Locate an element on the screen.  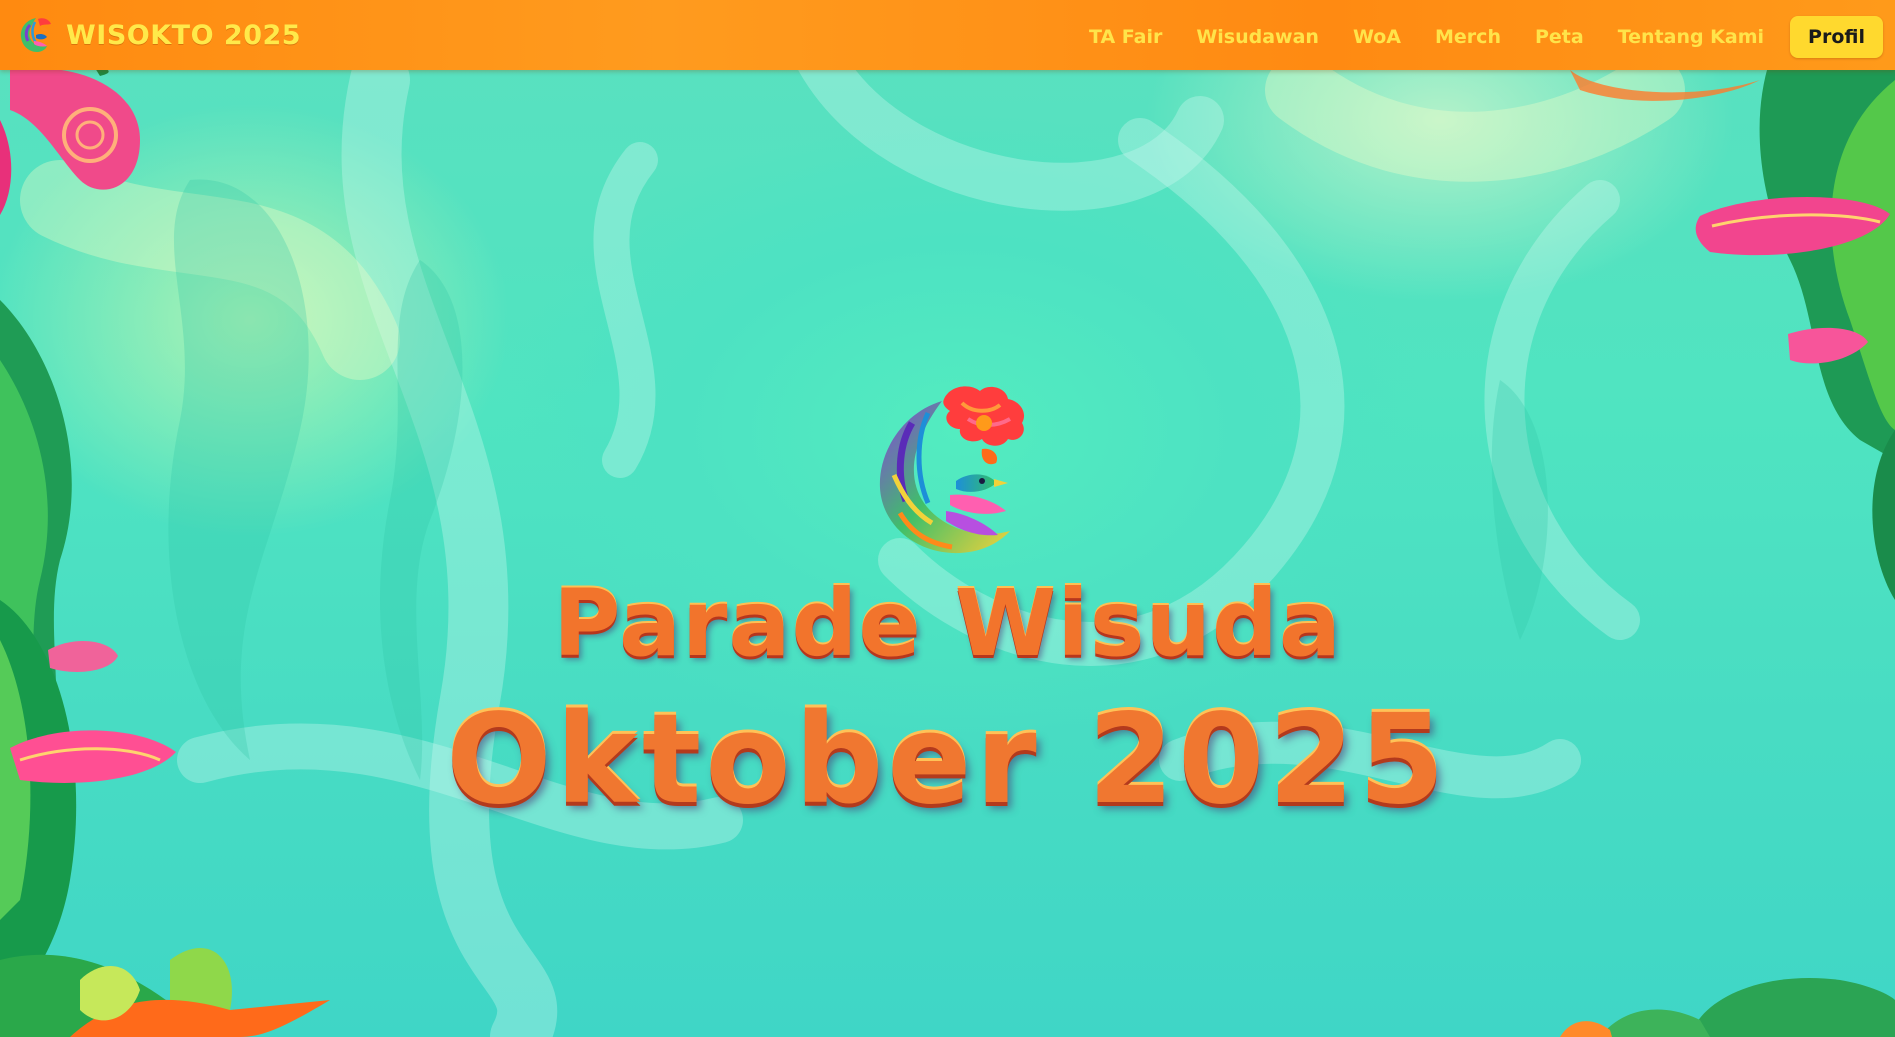
brand-name: WISOKTO 2025 is located at coordinates (184, 35).